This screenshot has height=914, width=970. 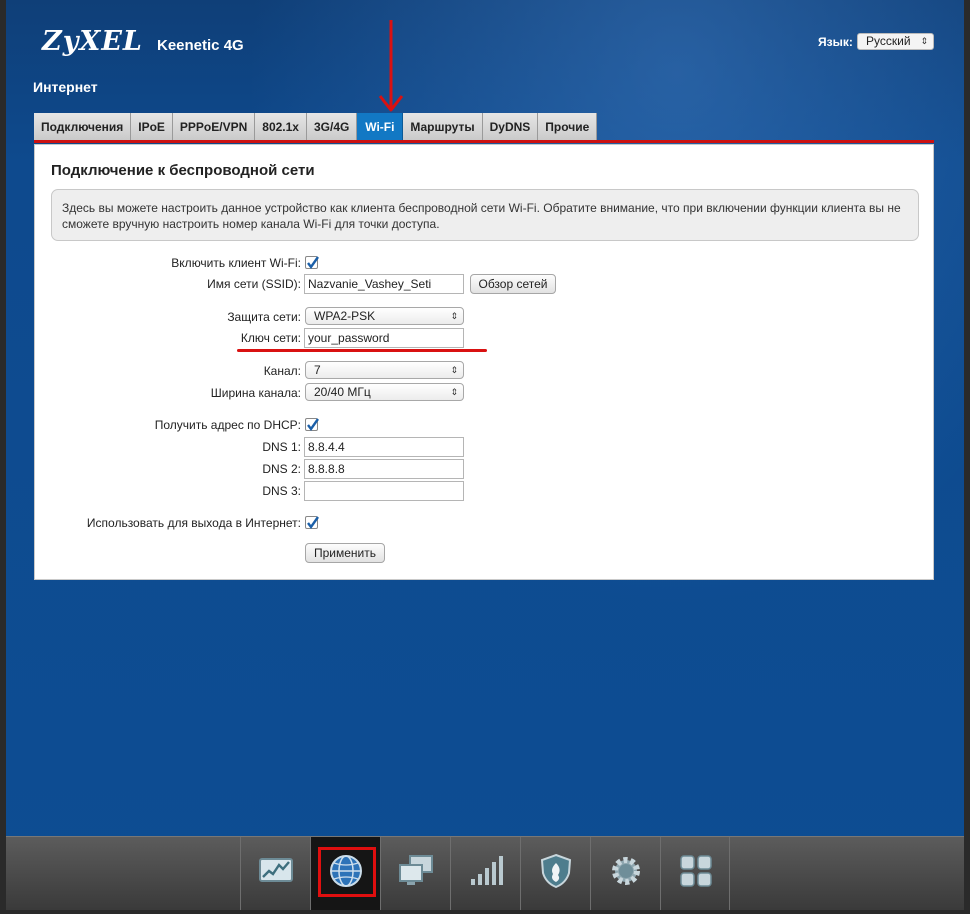 What do you see at coordinates (270, 338) in the screenshot?
I see `key-label: Ключ сети:` at bounding box center [270, 338].